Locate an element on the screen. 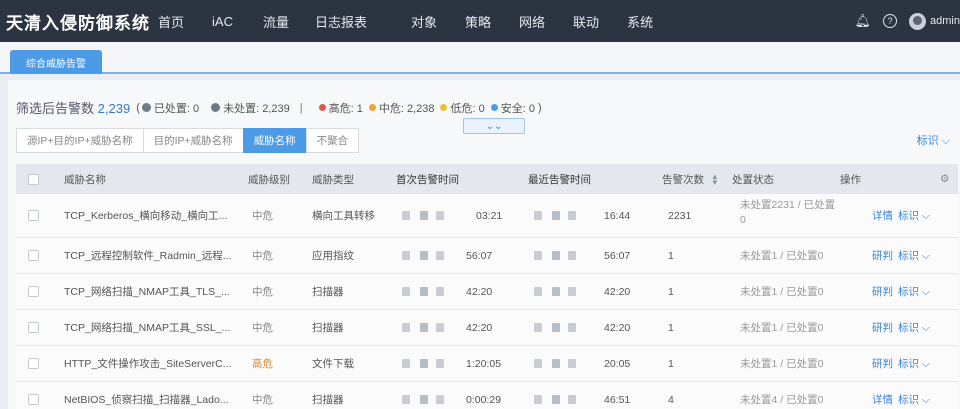  last-alert-time-value: 56:07 is located at coordinates (617, 255).